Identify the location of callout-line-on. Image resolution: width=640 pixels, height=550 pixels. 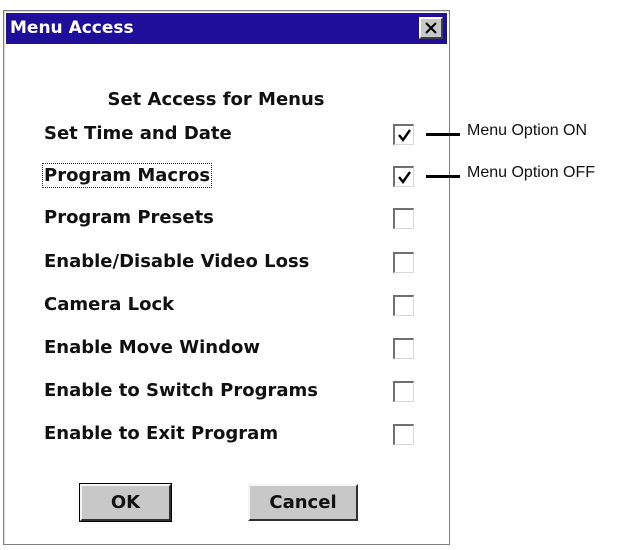
(443, 134).